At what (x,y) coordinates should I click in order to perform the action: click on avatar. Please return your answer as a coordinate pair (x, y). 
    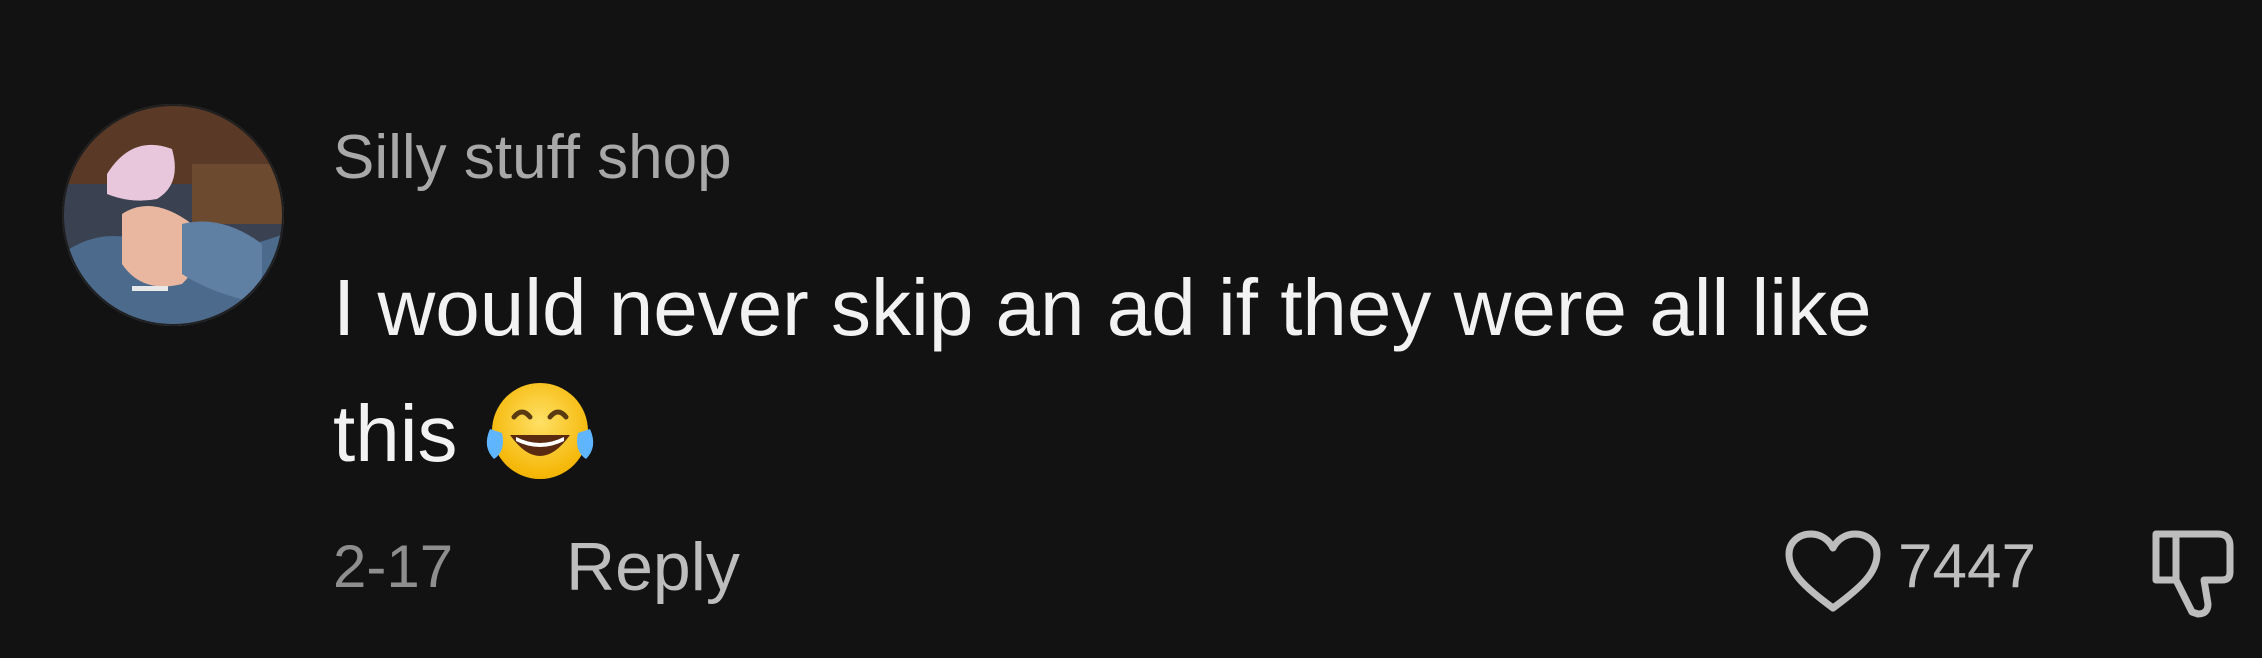
    Looking at the image, I should click on (173, 215).